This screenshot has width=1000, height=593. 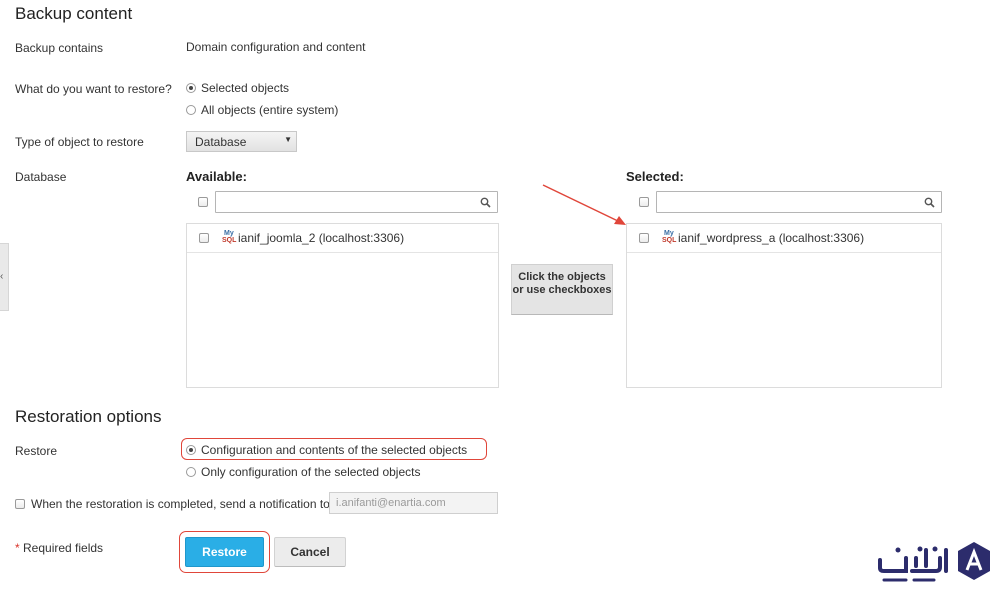 What do you see at coordinates (413, 503) in the screenshot?
I see `notify-email-field` at bounding box center [413, 503].